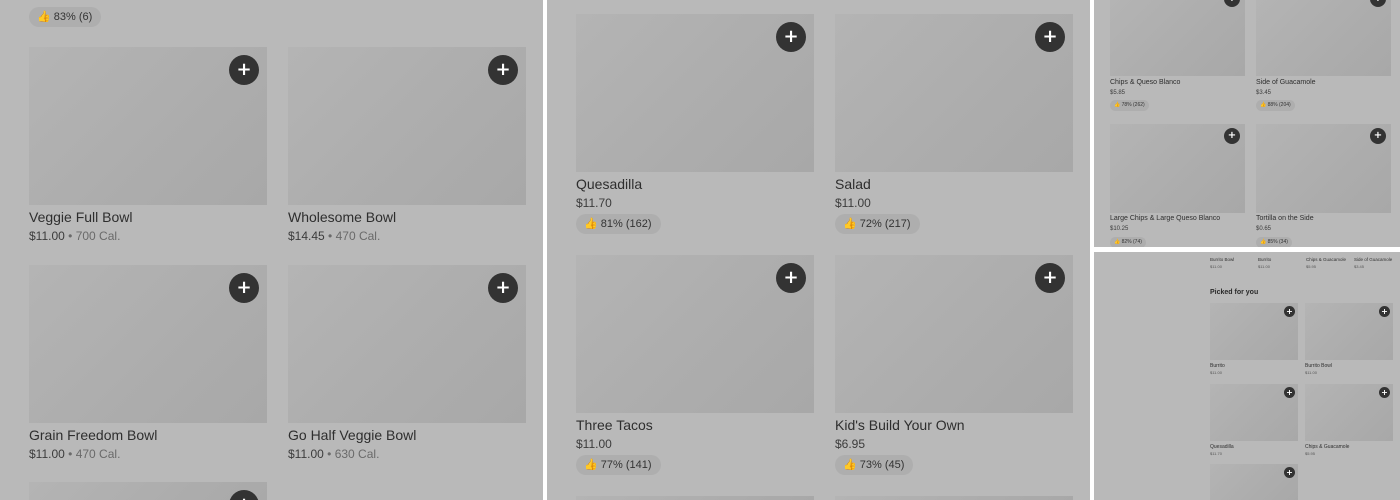 The width and height of the screenshot is (1400, 500). I want to click on menu-item-card: + Salad $11.00 👍 72% (217), so click(954, 125).